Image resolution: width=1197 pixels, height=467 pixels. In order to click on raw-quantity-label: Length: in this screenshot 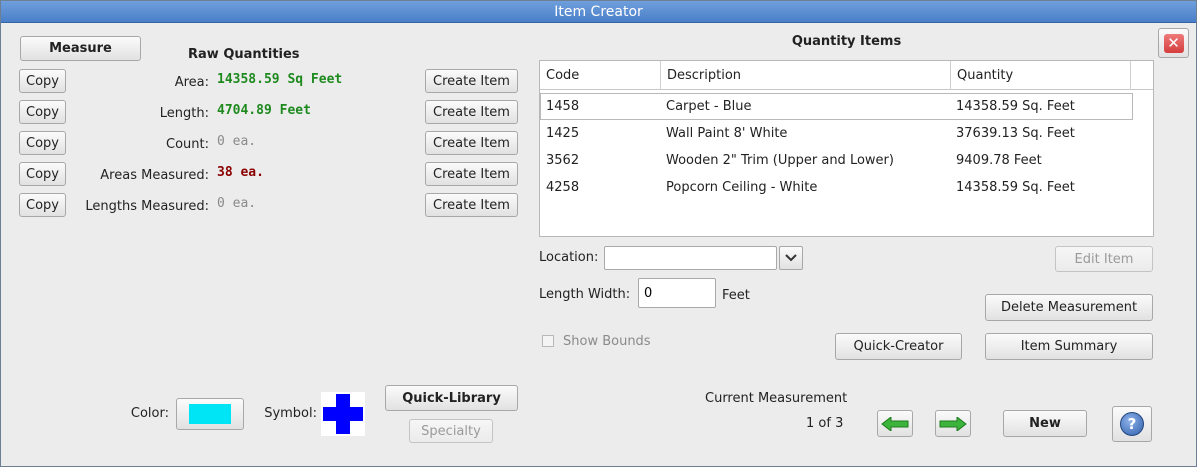, I will do `click(184, 113)`.